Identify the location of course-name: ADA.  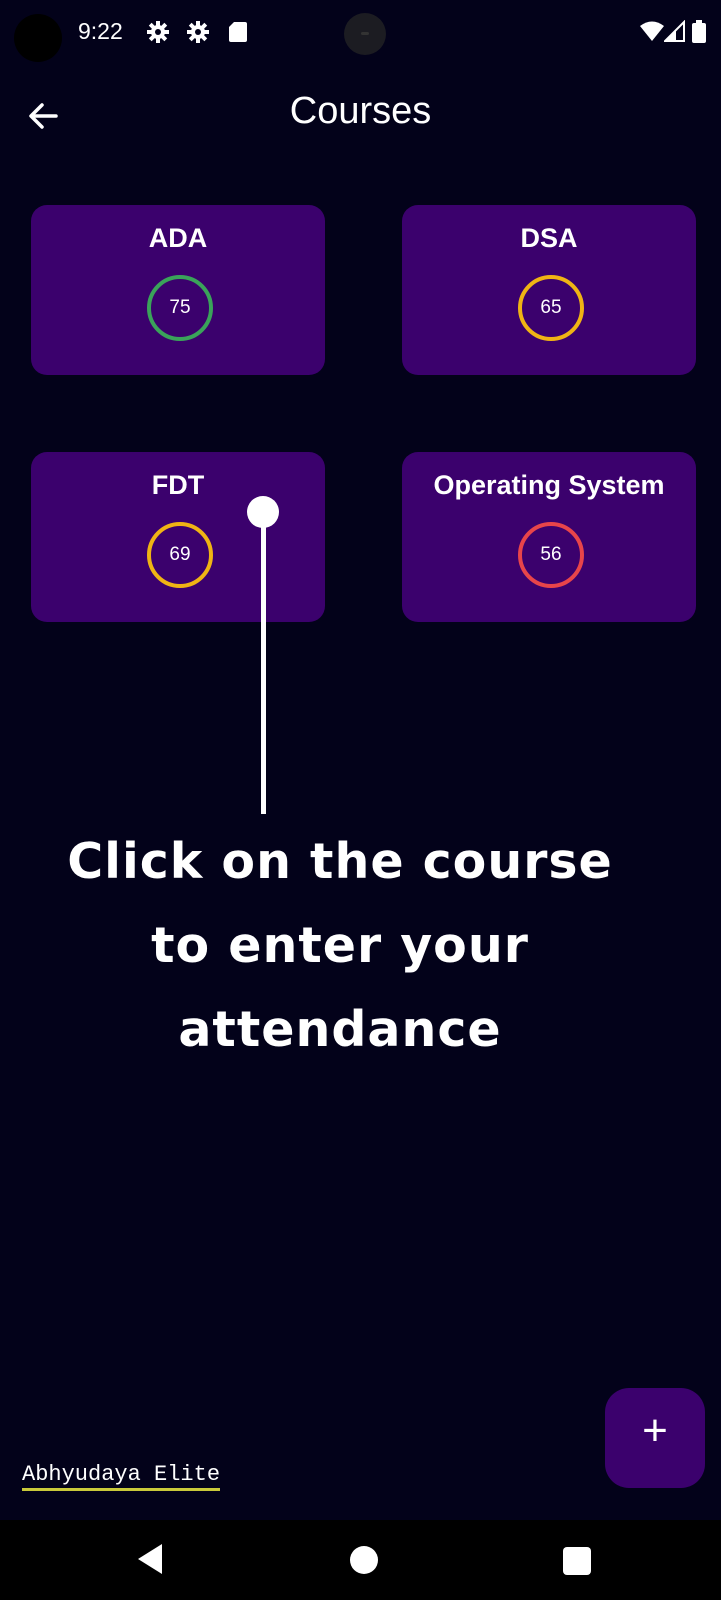
(178, 238).